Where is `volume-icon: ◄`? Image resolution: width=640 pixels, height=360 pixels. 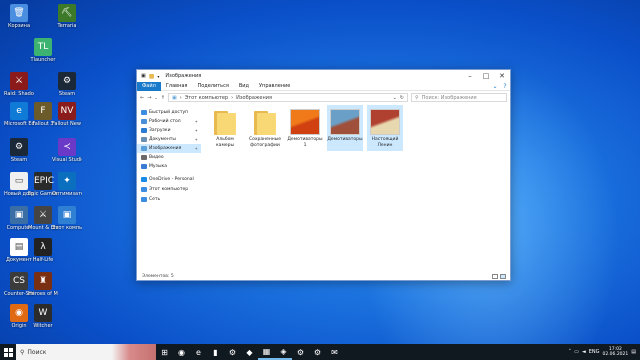
volume-icon: ◄ is located at coordinates (584, 352).